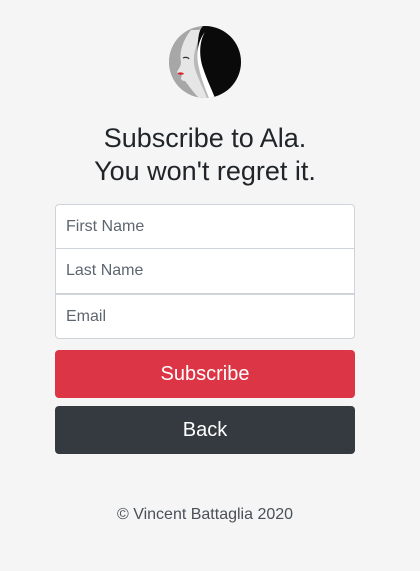  Describe the element at coordinates (205, 62) in the screenshot. I see `woman-profile-logo-icon` at that location.